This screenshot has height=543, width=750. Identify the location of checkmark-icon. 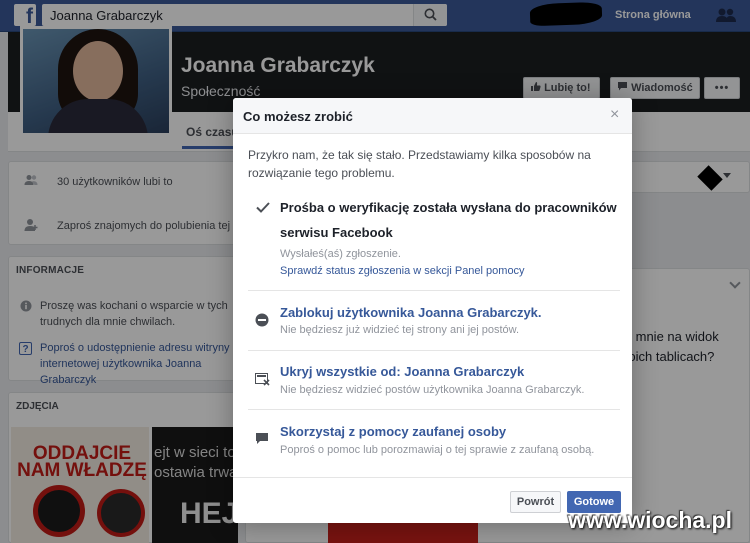
(263, 207).